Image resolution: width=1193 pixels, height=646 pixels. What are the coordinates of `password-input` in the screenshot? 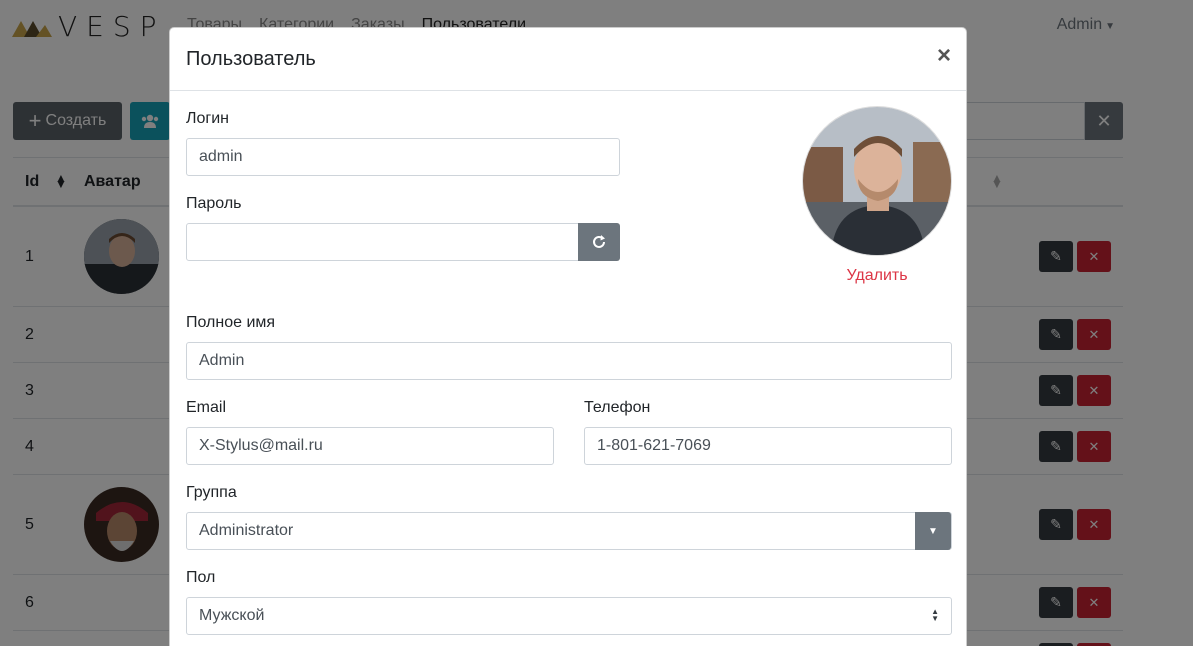 It's located at (382, 242).